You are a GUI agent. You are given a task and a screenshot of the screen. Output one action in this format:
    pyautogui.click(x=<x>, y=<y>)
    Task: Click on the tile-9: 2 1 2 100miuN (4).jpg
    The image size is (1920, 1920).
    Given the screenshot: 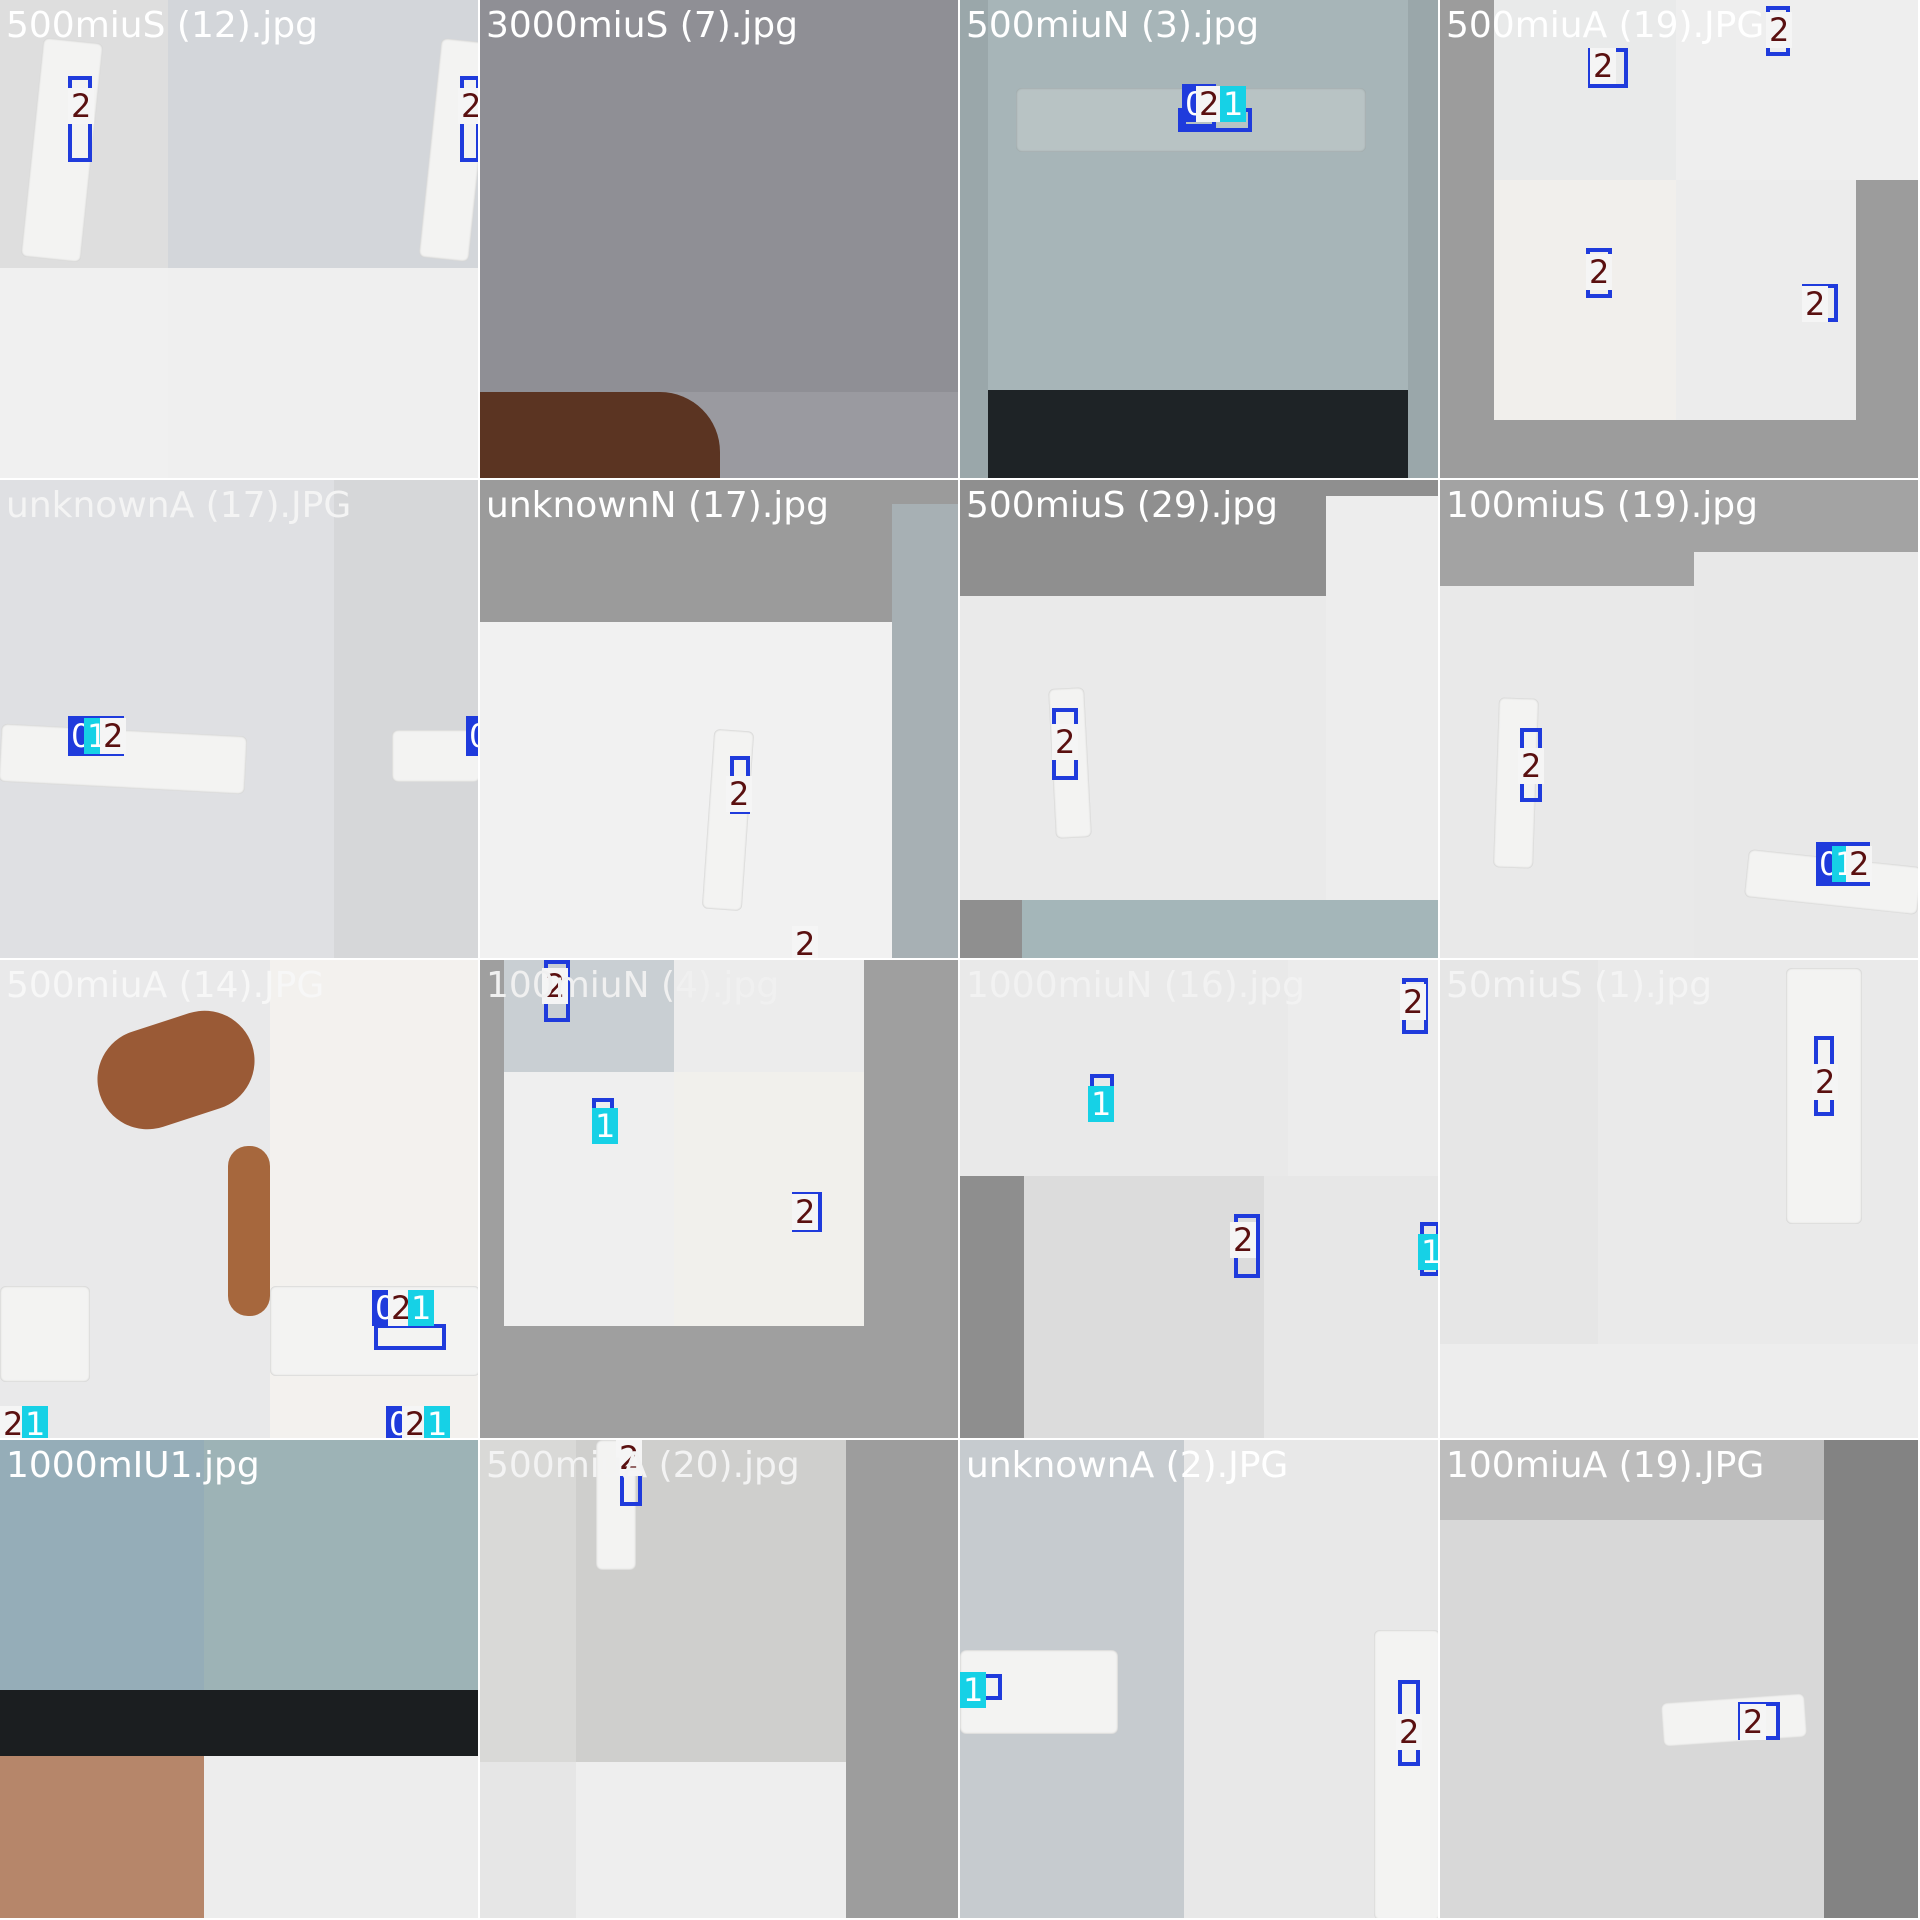 What is the action you would take?
    pyautogui.click(x=720, y=1200)
    